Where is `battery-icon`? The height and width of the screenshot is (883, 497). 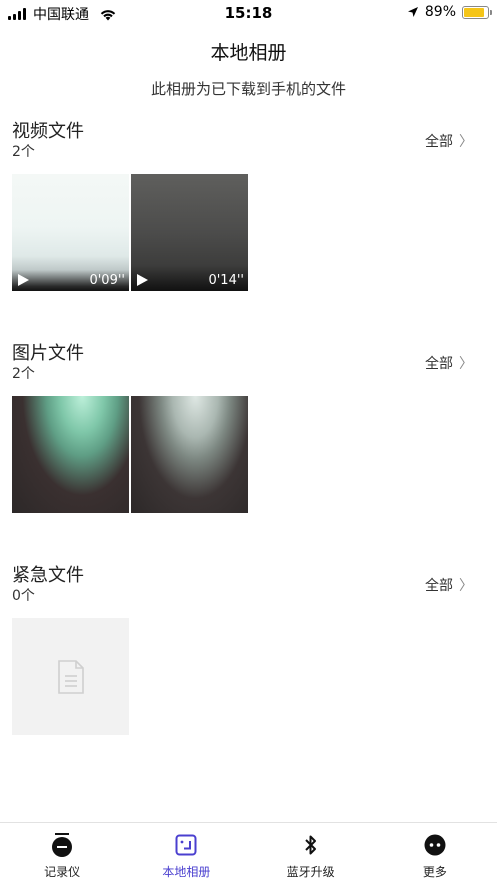
battery-icon is located at coordinates (477, 12).